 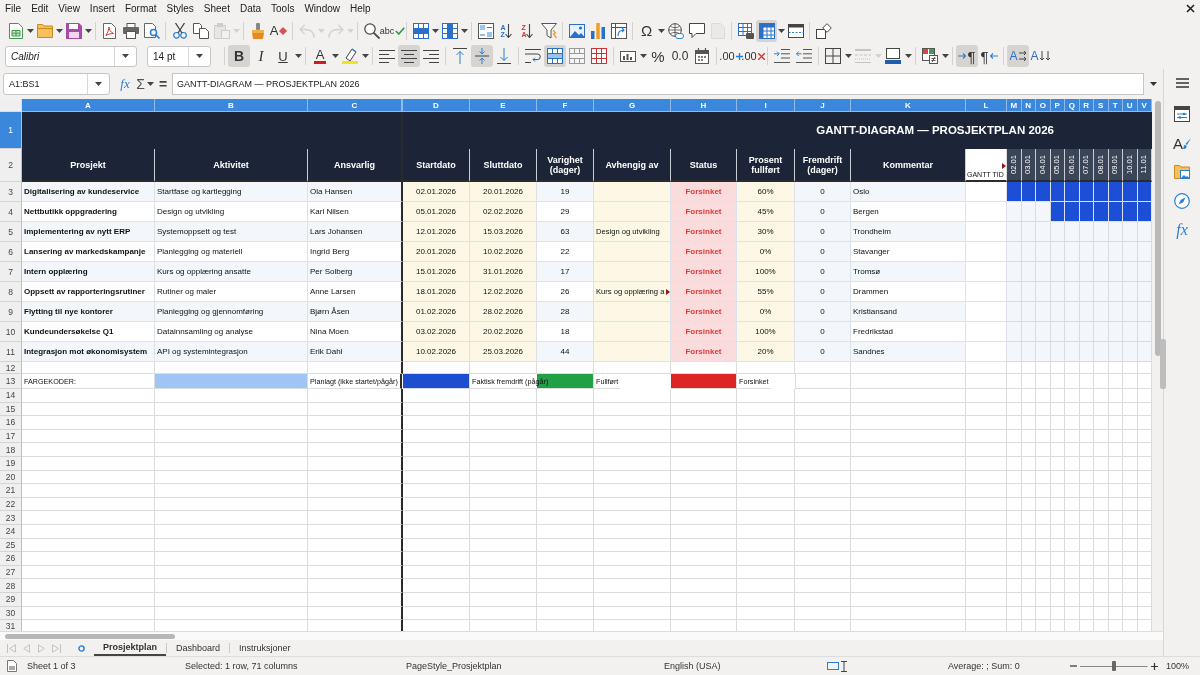 I want to click on formula-button: =, so click(x=163, y=84).